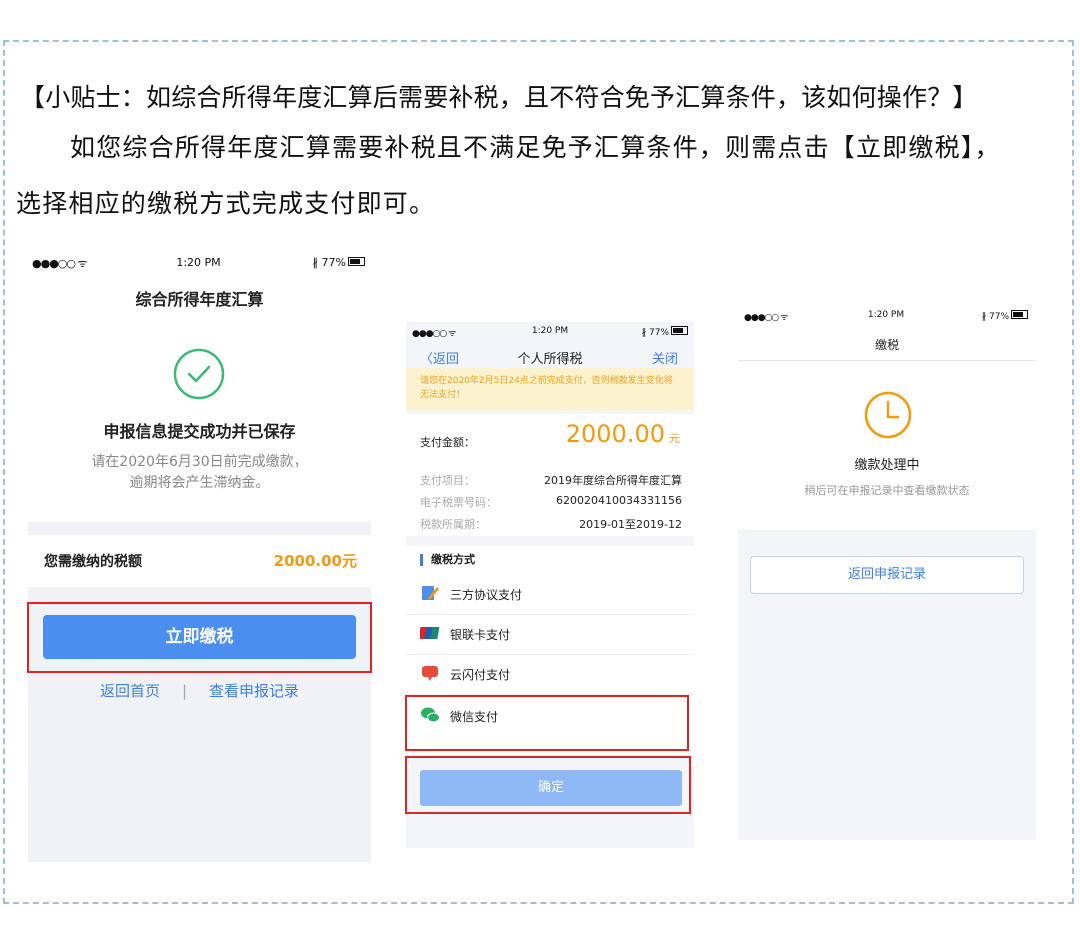  I want to click on highlight-box-wechat, so click(547, 723).